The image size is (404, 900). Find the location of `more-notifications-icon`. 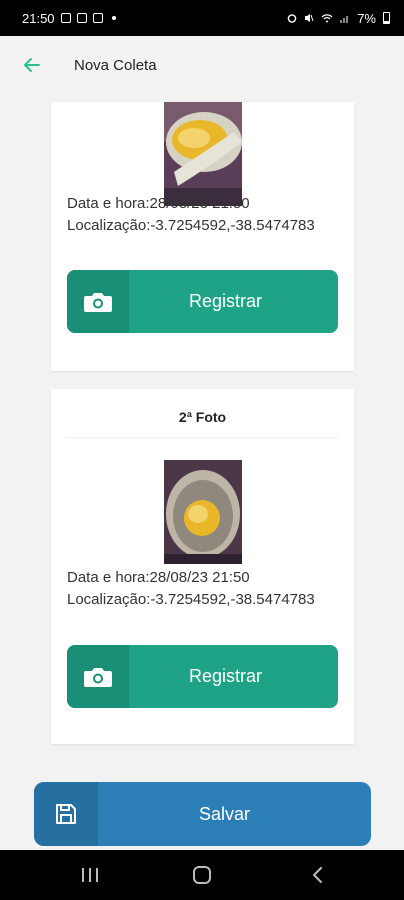

more-notifications-icon is located at coordinates (113, 18).